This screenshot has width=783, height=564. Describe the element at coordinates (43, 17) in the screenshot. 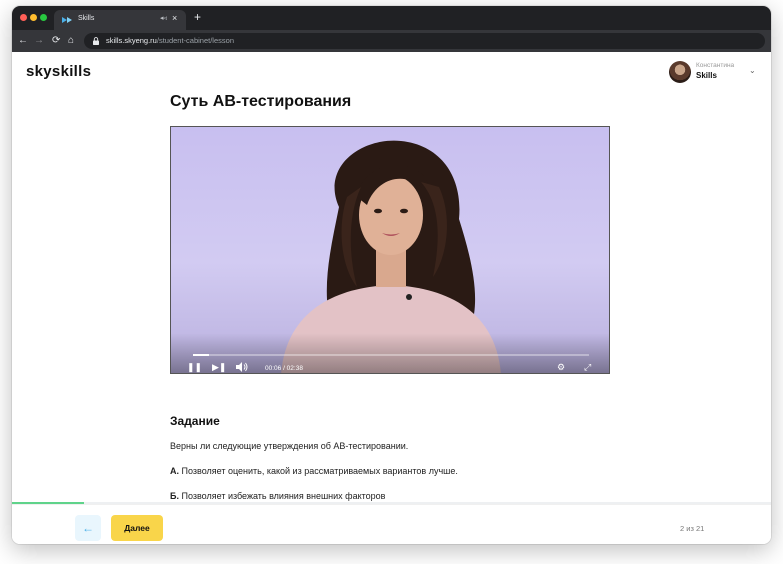

I see `maximize-window-button` at that location.